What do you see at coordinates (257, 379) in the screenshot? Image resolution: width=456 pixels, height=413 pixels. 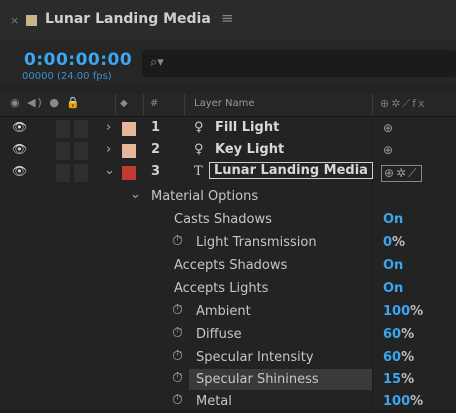 I see `property-name: Specular Shininess` at bounding box center [257, 379].